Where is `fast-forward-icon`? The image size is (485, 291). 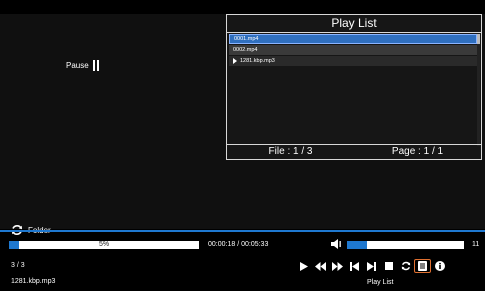 fast-forward-icon is located at coordinates (337, 266).